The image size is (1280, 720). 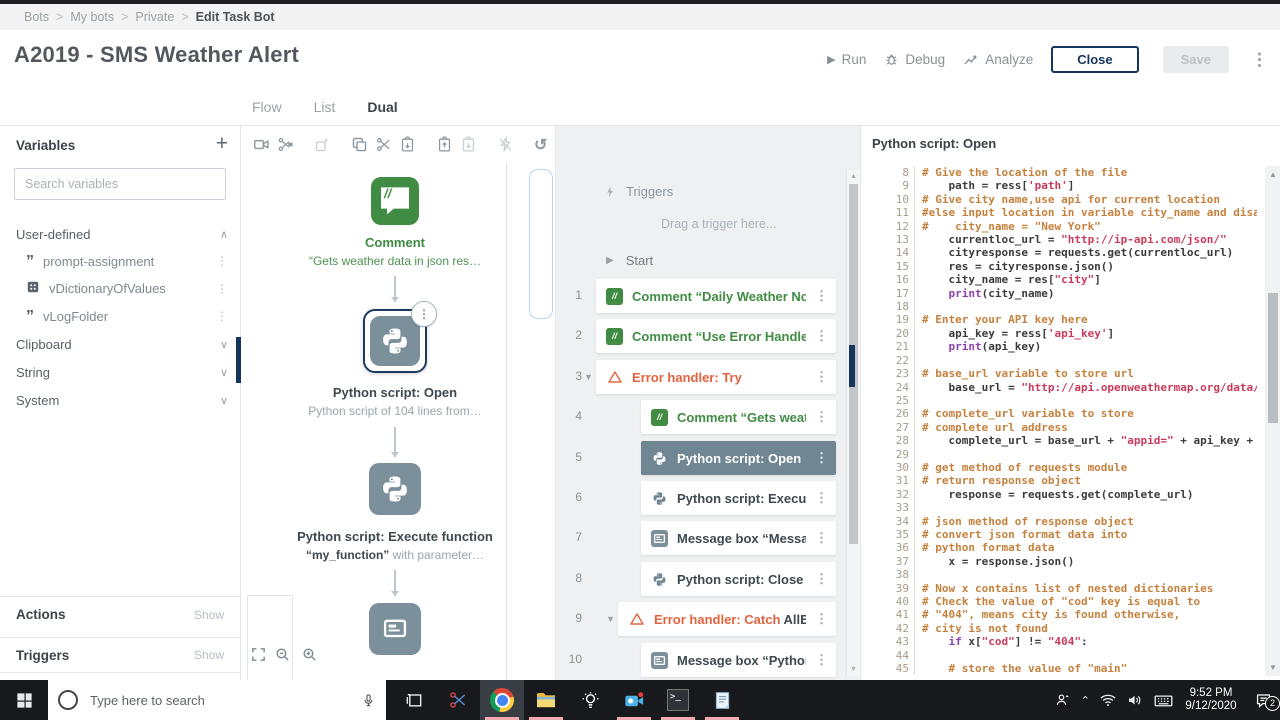 I want to click on breadcrumb-item: My bots, so click(x=92, y=17).